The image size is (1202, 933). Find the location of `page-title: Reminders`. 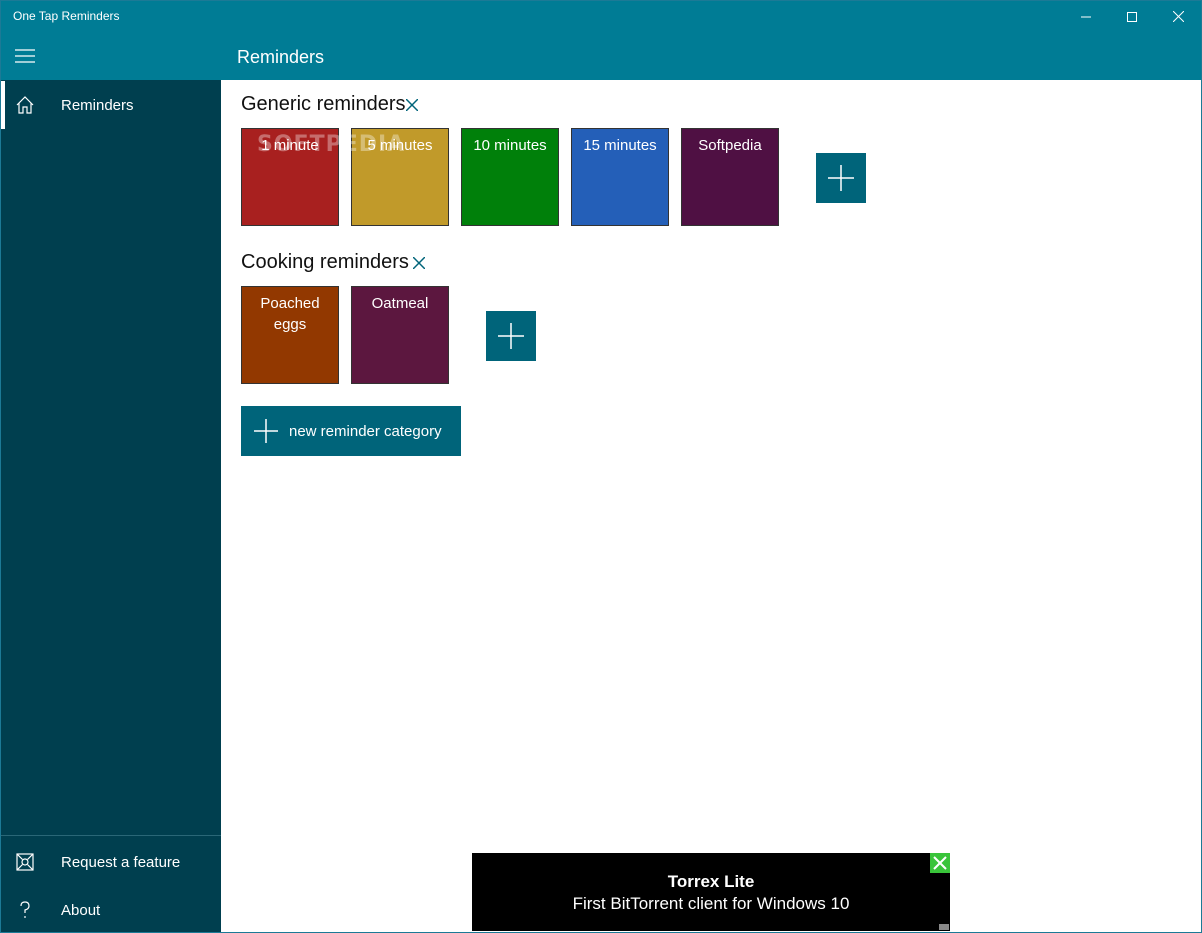

page-title: Reminders is located at coordinates (281, 57).